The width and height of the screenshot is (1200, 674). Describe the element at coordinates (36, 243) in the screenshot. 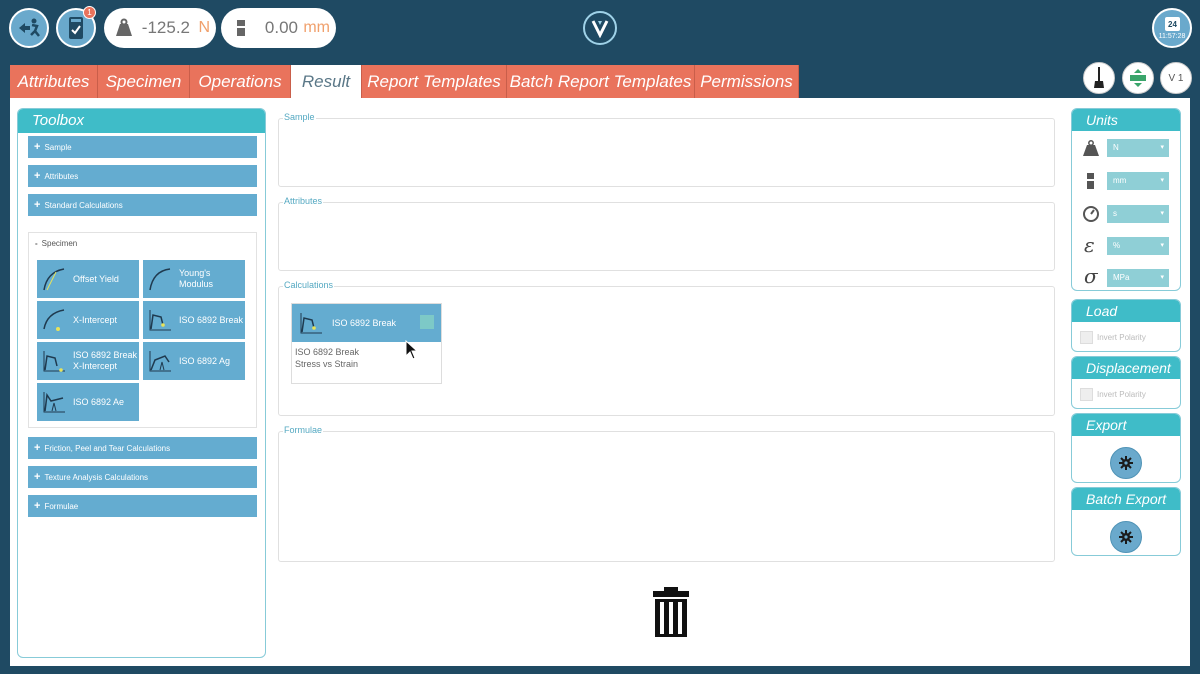

I see `minus-icon: -` at that location.